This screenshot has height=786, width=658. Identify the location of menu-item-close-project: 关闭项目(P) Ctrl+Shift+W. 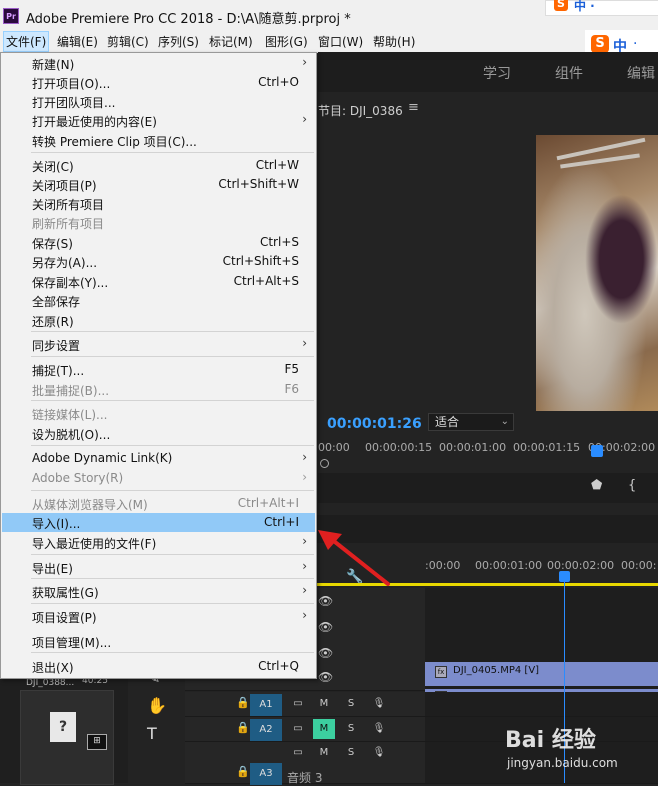
(158, 184).